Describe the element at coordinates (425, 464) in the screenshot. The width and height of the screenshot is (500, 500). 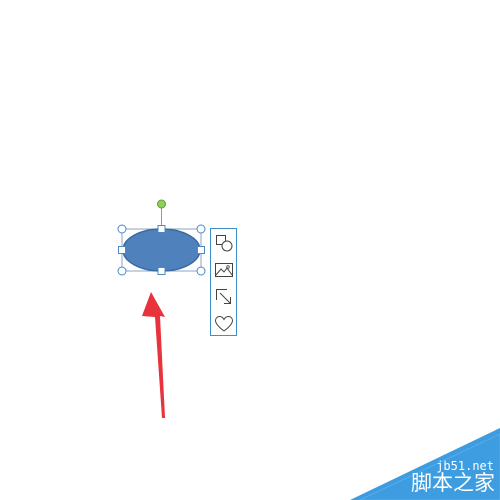
I see `watermark: jb51.net 脚本之家` at that location.